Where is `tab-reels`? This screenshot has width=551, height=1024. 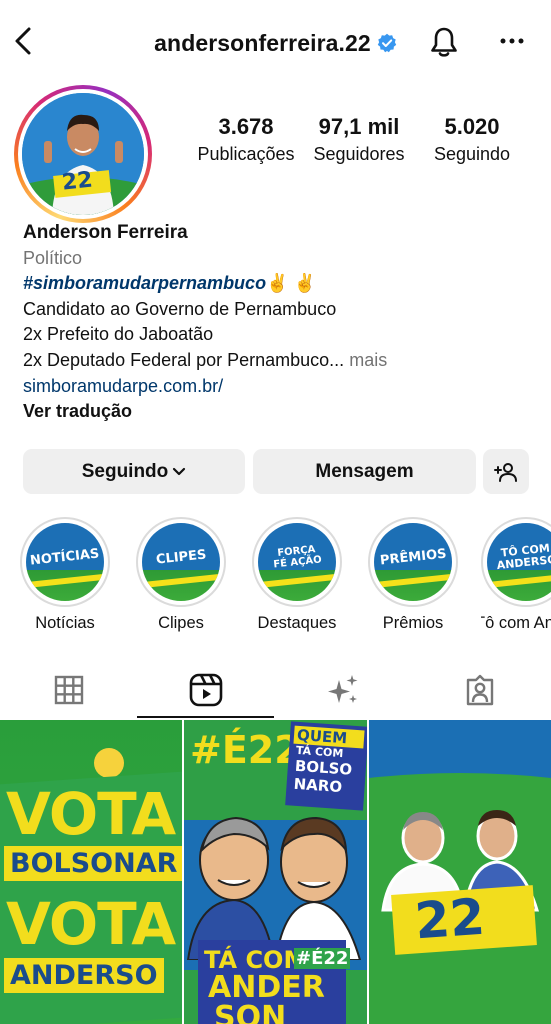
tab-reels is located at coordinates (205, 690).